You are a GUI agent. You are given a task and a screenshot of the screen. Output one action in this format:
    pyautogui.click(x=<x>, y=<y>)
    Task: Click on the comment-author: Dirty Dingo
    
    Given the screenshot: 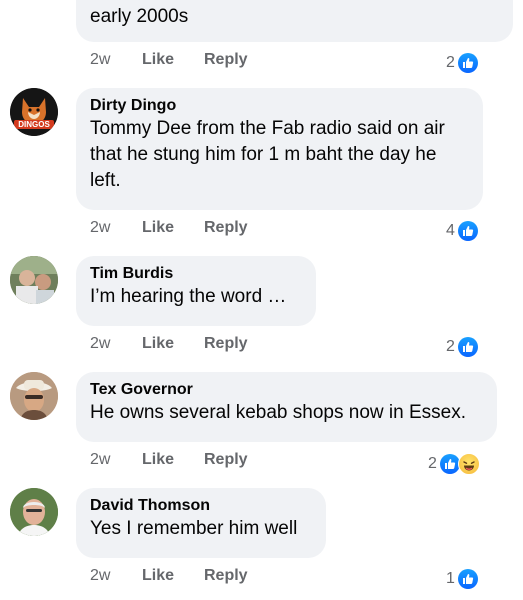 What is the action you would take?
    pyautogui.click(x=279, y=106)
    